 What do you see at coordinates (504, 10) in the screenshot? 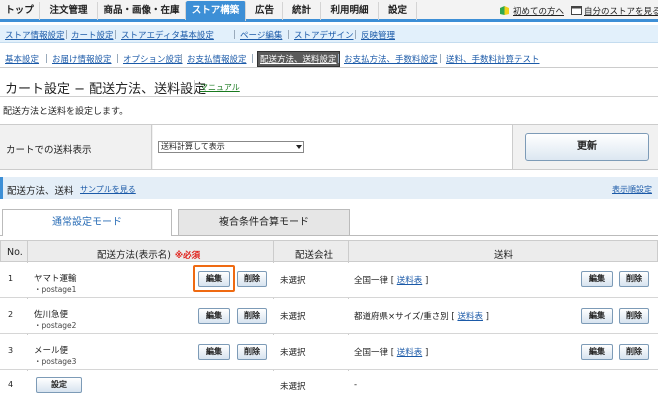
I see `beginner-mark-icon` at bounding box center [504, 10].